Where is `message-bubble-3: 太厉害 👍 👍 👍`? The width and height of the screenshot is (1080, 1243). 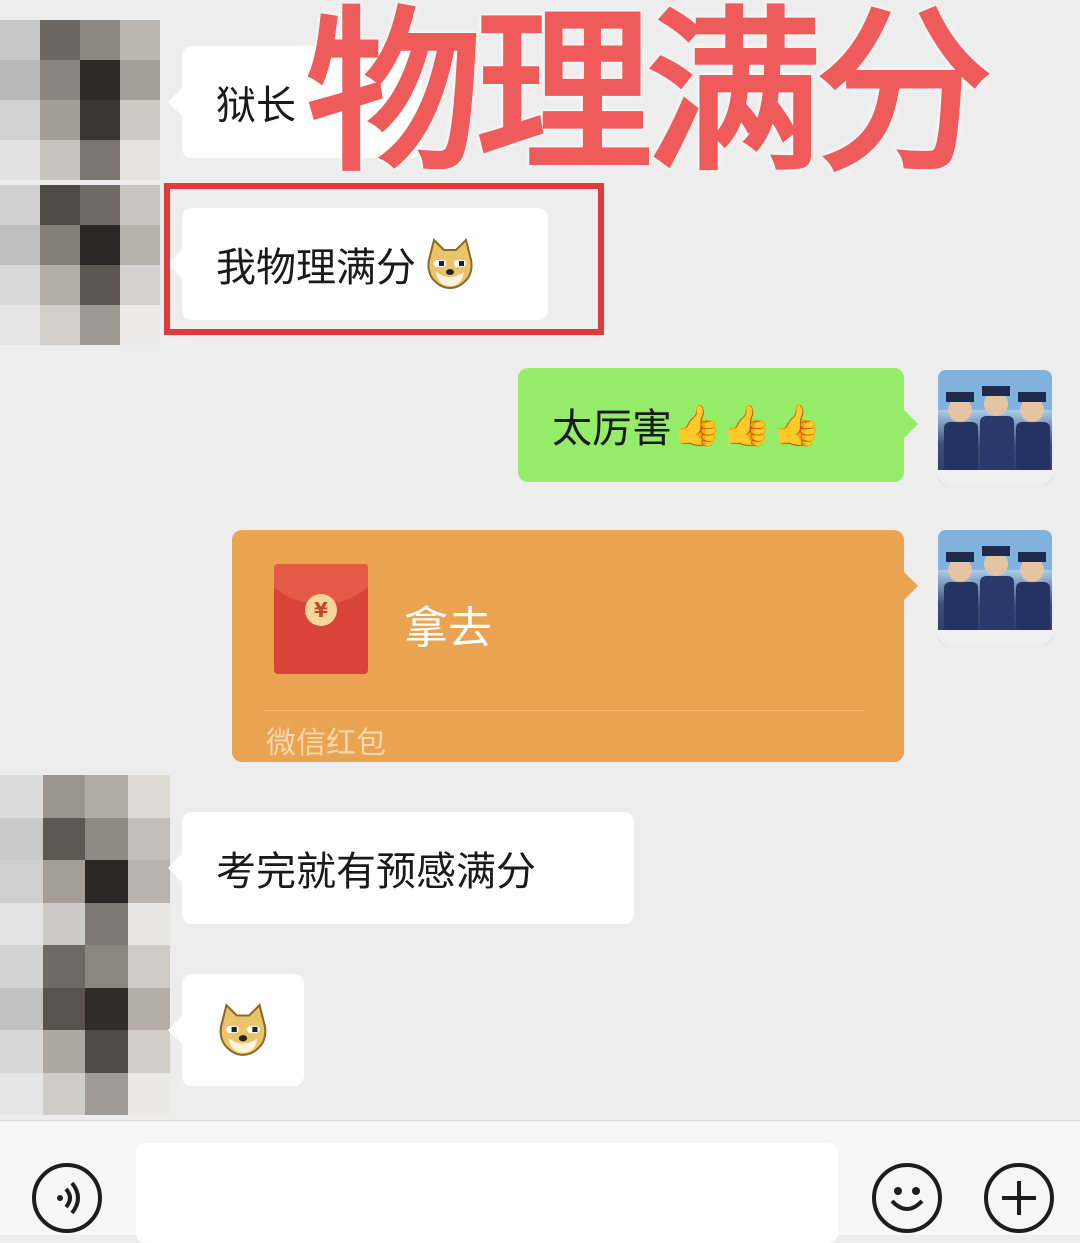
message-bubble-3: 太厉害 👍 👍 👍 is located at coordinates (718, 425).